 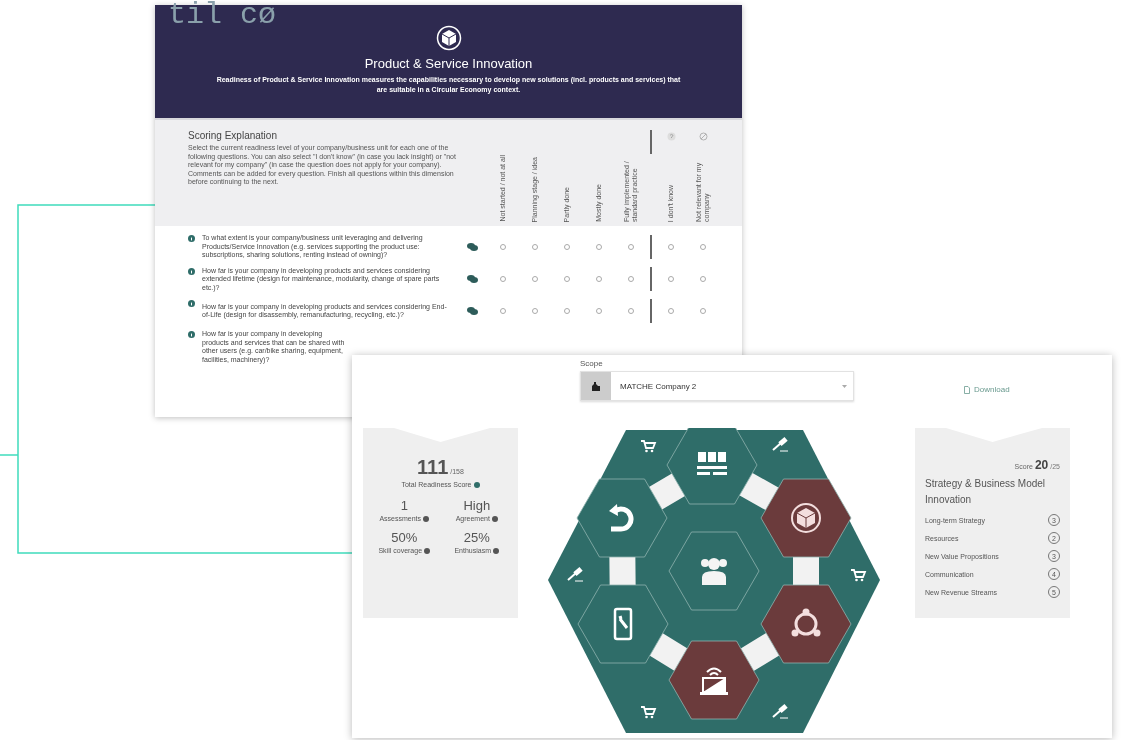 What do you see at coordinates (448, 63) in the screenshot?
I see `dimension-title: Product & Service Innovation` at bounding box center [448, 63].